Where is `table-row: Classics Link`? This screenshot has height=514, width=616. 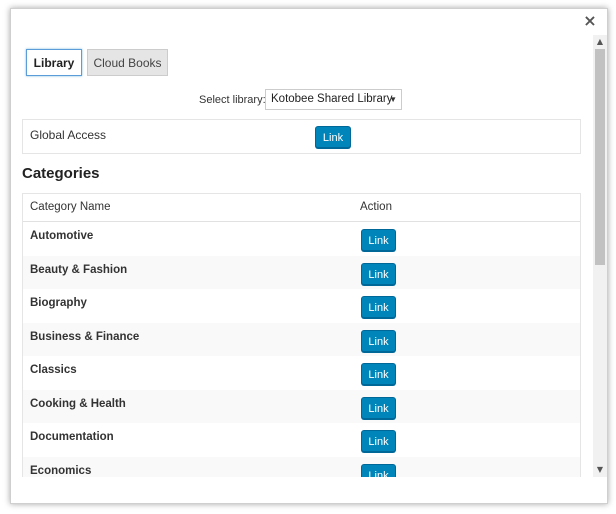 table-row: Classics Link is located at coordinates (301, 373).